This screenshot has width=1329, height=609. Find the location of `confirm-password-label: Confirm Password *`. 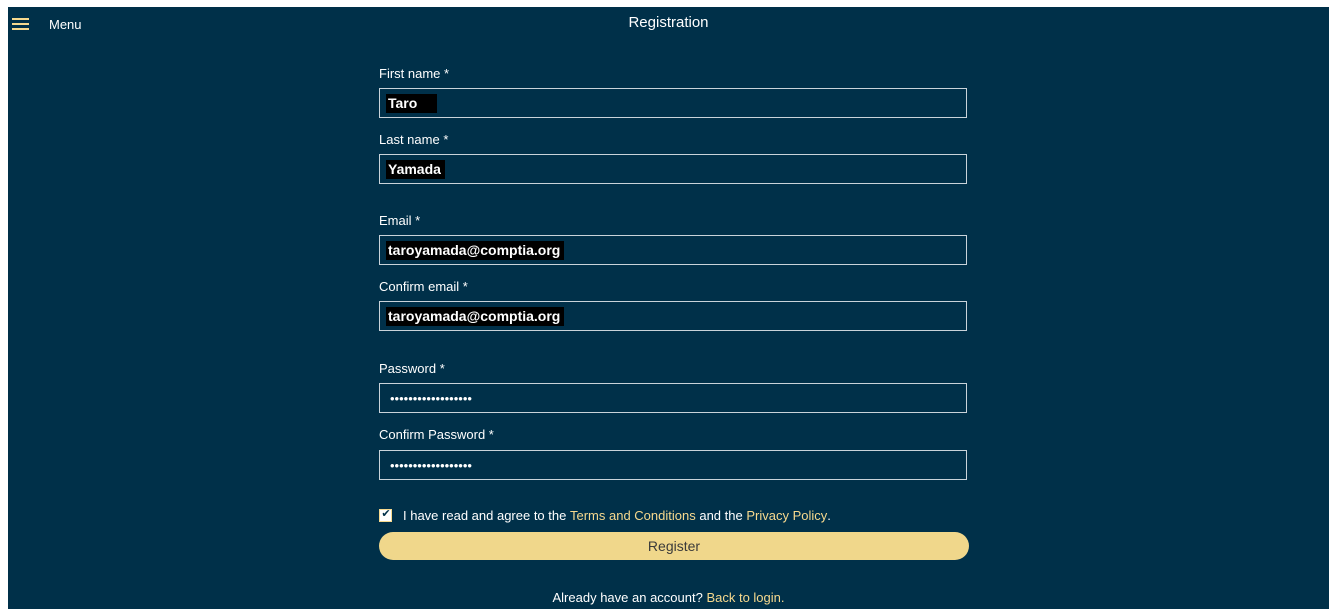

confirm-password-label: Confirm Password * is located at coordinates (436, 434).